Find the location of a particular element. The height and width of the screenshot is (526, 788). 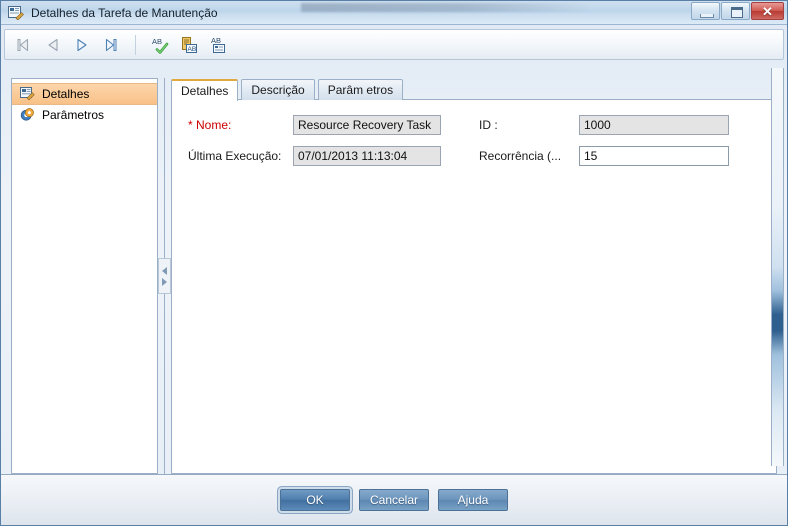

button-bar: OK Cancelar Ajuda is located at coordinates (394, 499).